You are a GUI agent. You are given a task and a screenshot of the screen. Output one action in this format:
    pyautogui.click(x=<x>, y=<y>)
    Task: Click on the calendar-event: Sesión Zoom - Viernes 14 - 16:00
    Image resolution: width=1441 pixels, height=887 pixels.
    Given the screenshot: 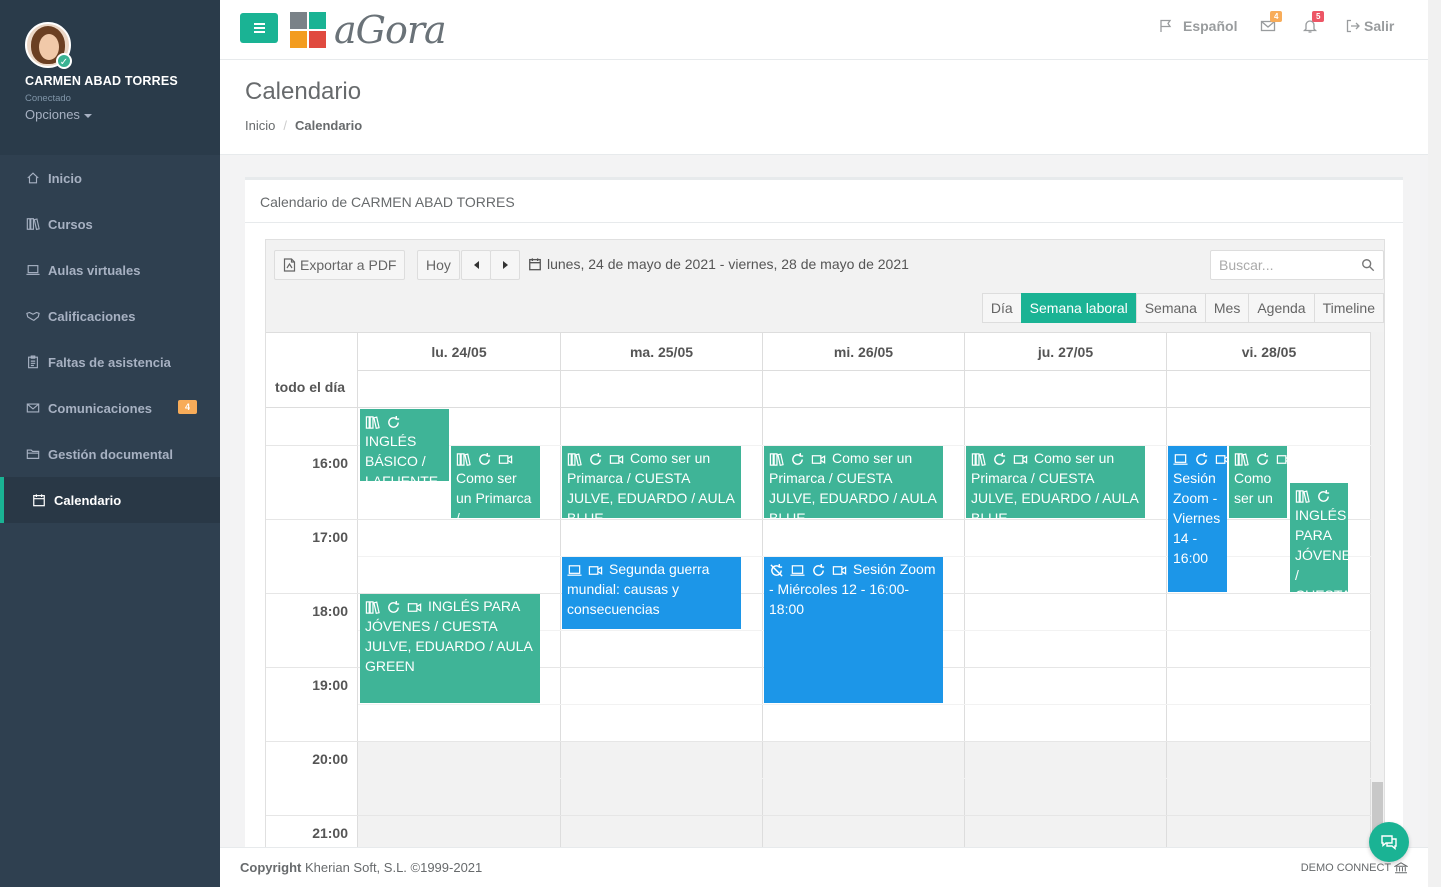 What is the action you would take?
    pyautogui.click(x=1197, y=519)
    